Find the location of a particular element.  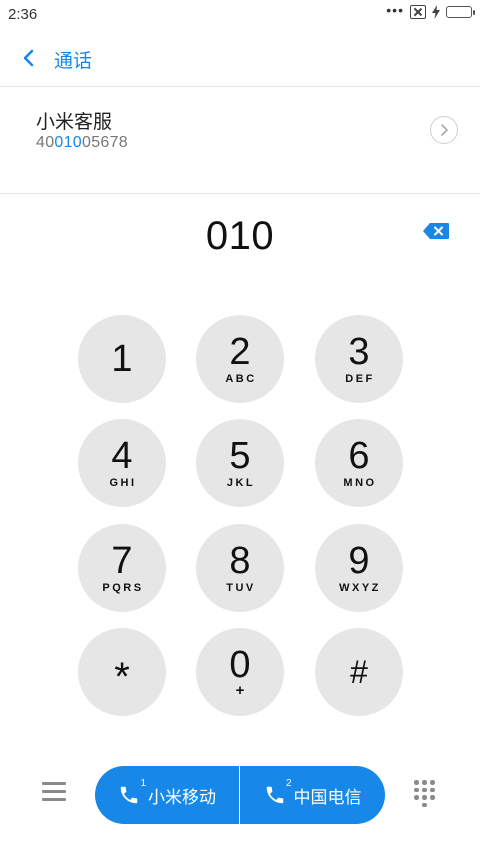

status-time: 2:36 is located at coordinates (23, 14).